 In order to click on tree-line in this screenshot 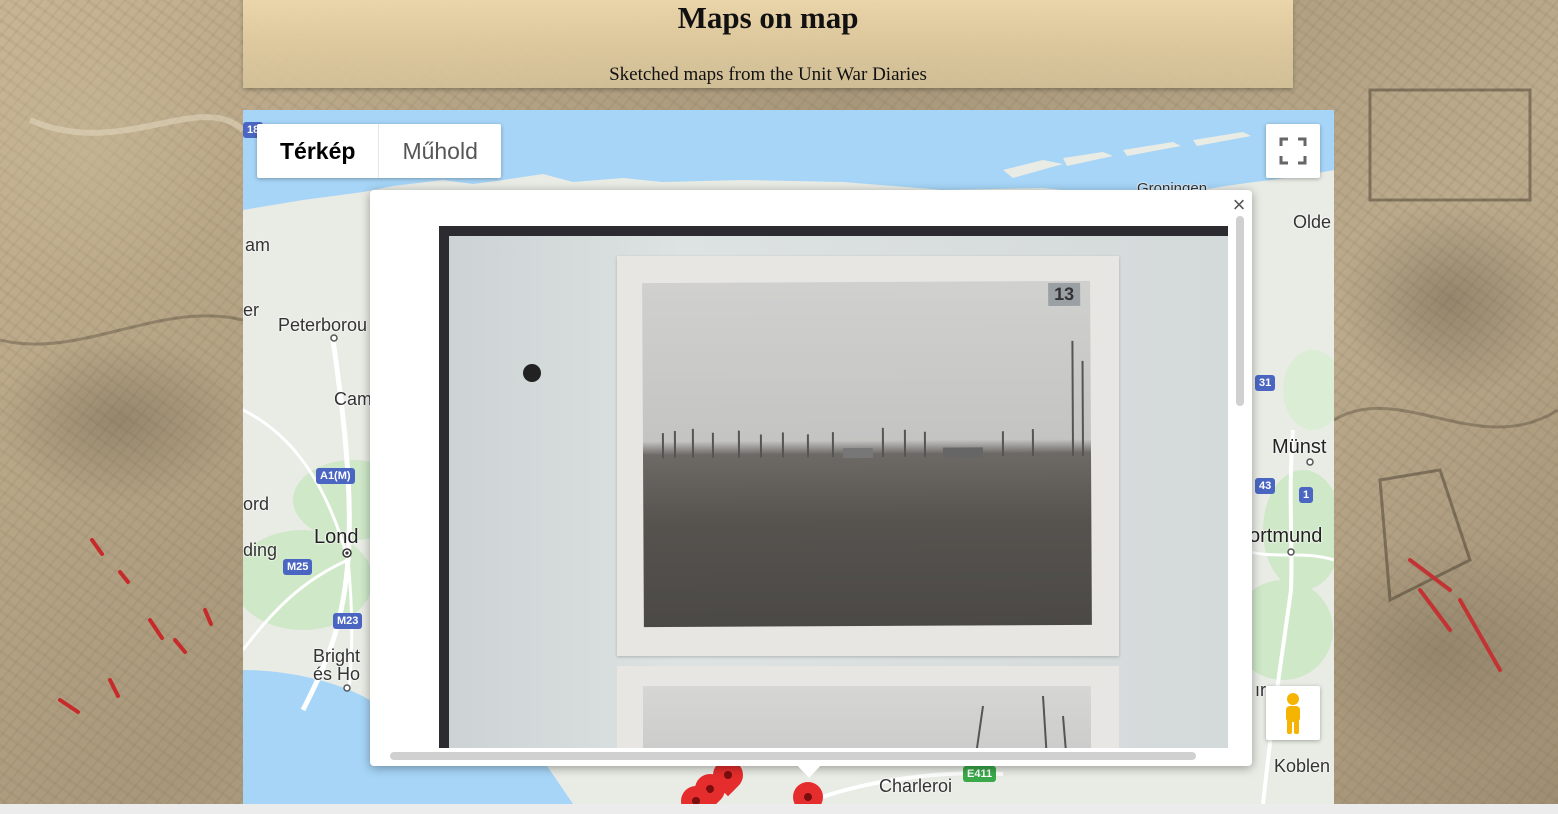, I will do `click(873, 399)`.